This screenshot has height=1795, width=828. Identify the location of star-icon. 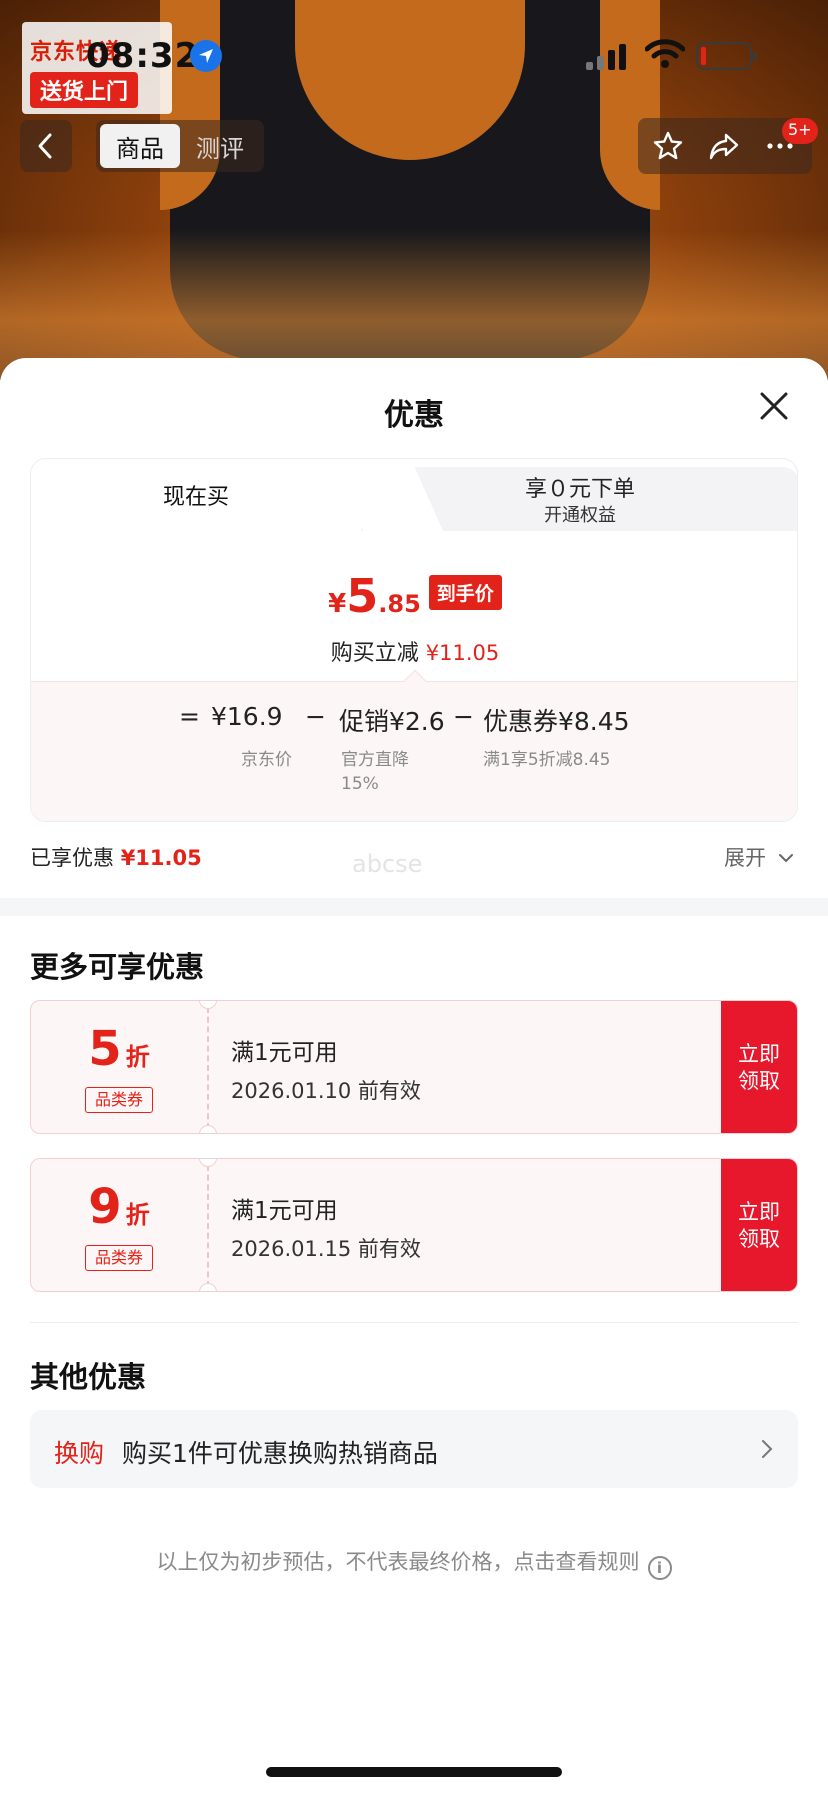
(668, 146).